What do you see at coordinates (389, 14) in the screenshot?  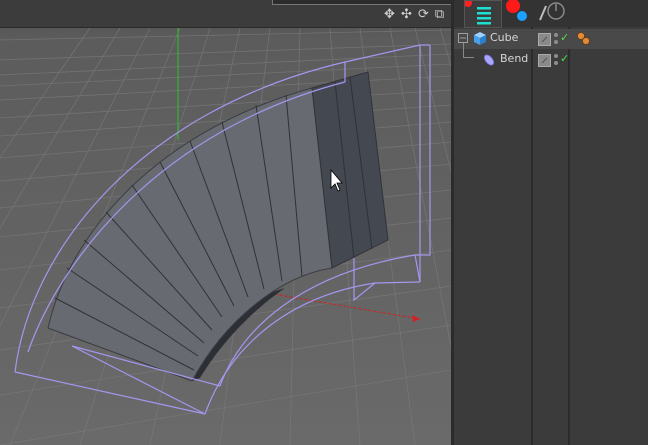 I see `move-view-icon: ✥` at bounding box center [389, 14].